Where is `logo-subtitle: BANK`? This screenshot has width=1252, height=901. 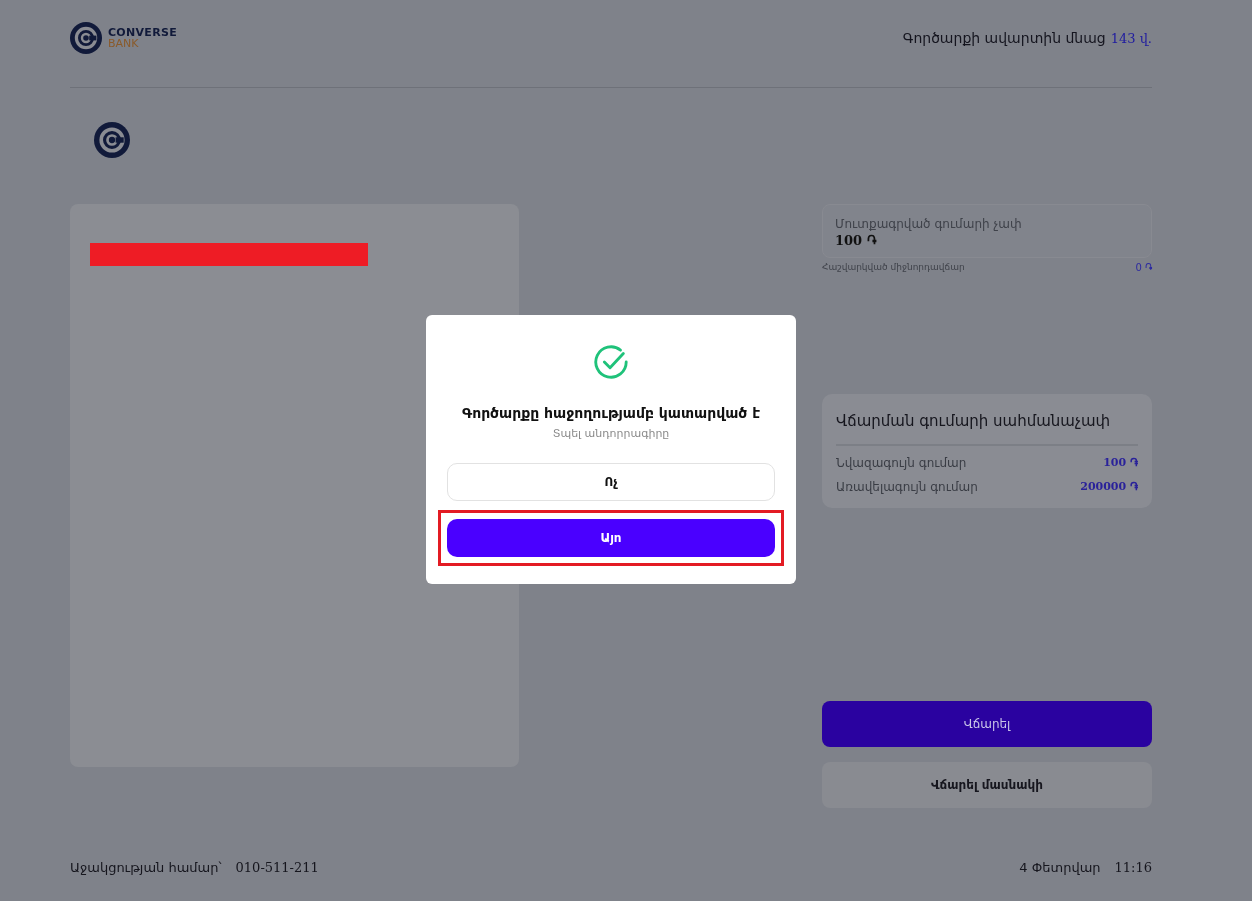
logo-subtitle: BANK is located at coordinates (124, 43).